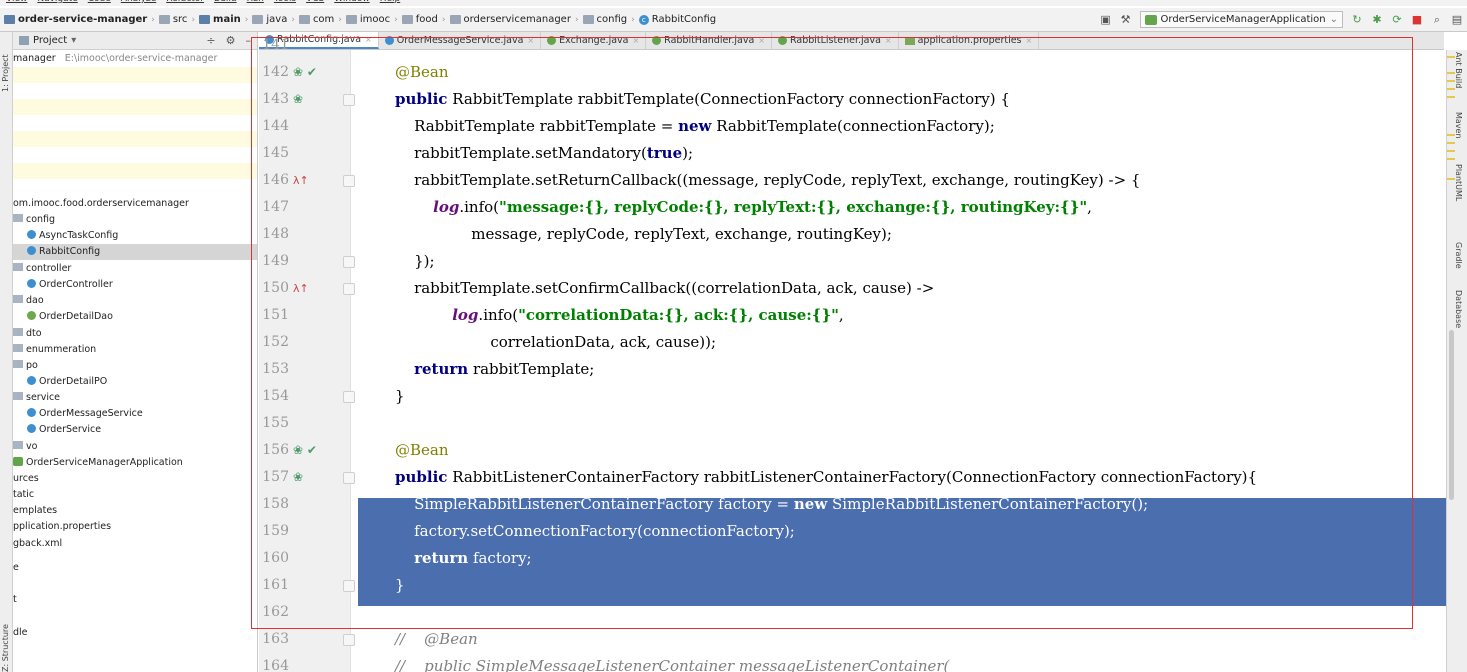  Describe the element at coordinates (231, 40) in the screenshot. I see `gear-icon: ⚙` at that location.